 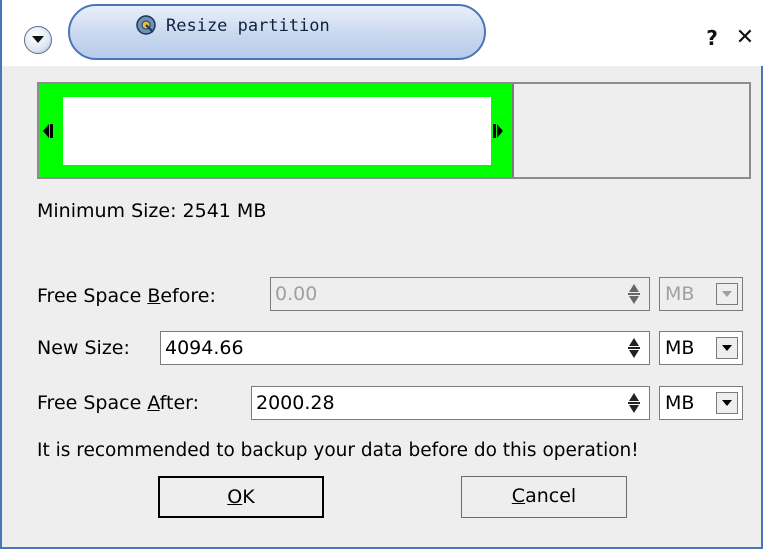 What do you see at coordinates (248, 26) in the screenshot?
I see `window-title: Resize partition` at bounding box center [248, 26].